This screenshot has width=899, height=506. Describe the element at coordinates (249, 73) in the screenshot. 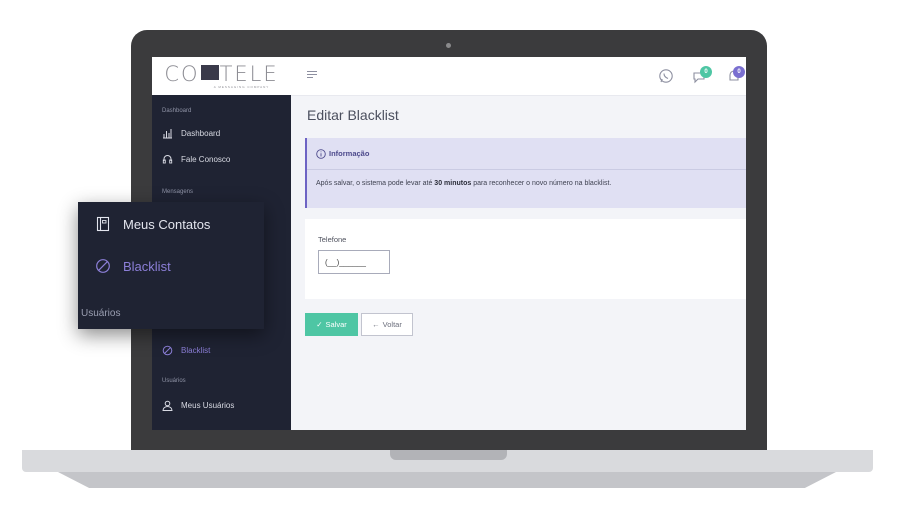

I see `logo-text-right: TELE` at that location.